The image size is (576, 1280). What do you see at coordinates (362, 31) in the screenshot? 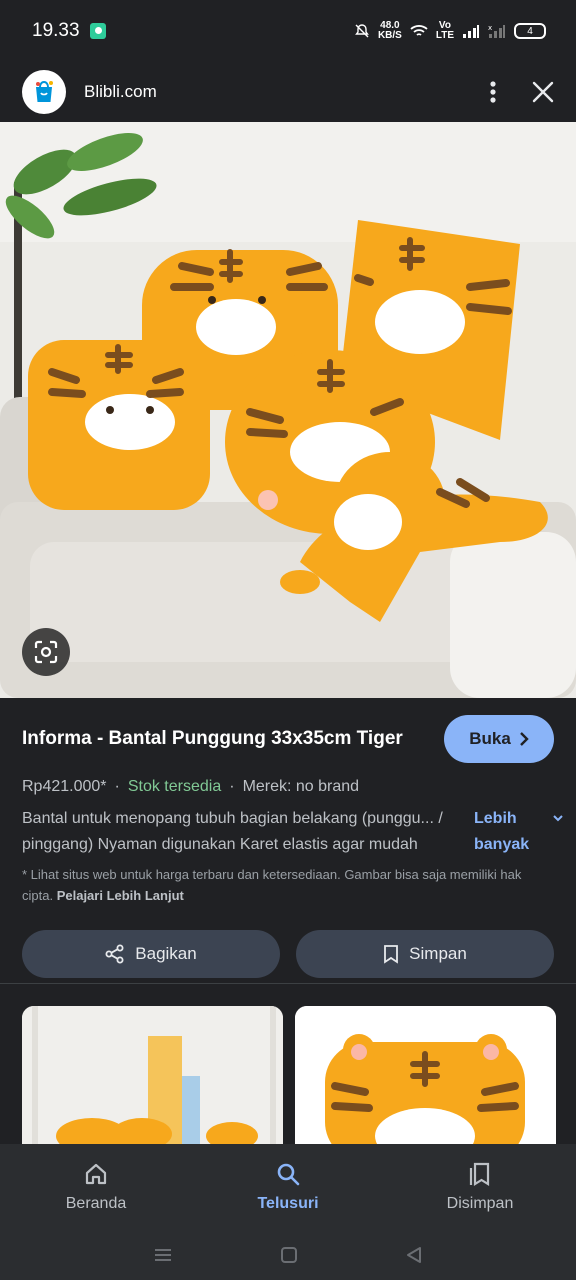
I see `muted-bell-icon` at bounding box center [362, 31].